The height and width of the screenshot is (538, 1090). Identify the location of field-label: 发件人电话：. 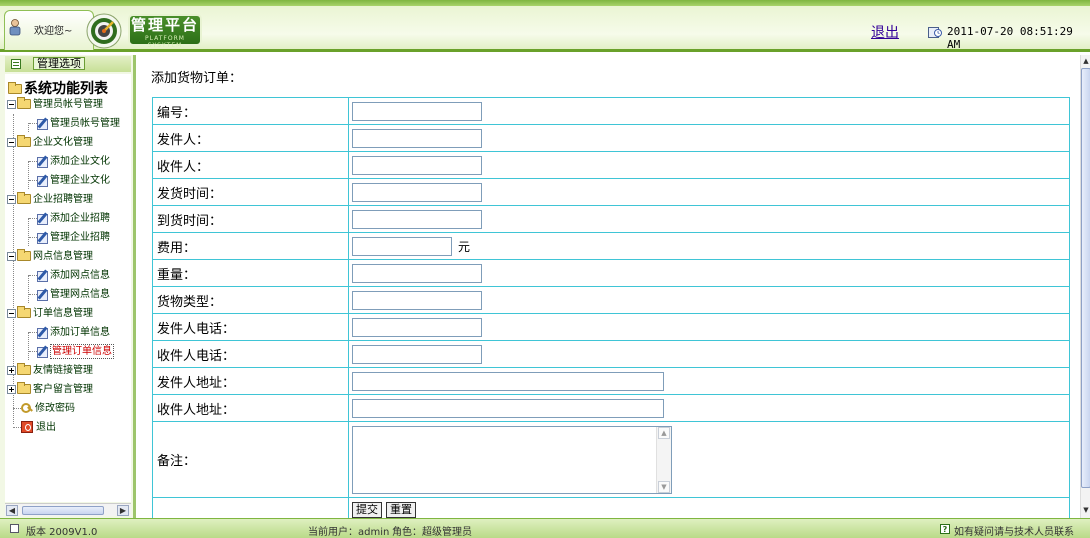
(250, 327).